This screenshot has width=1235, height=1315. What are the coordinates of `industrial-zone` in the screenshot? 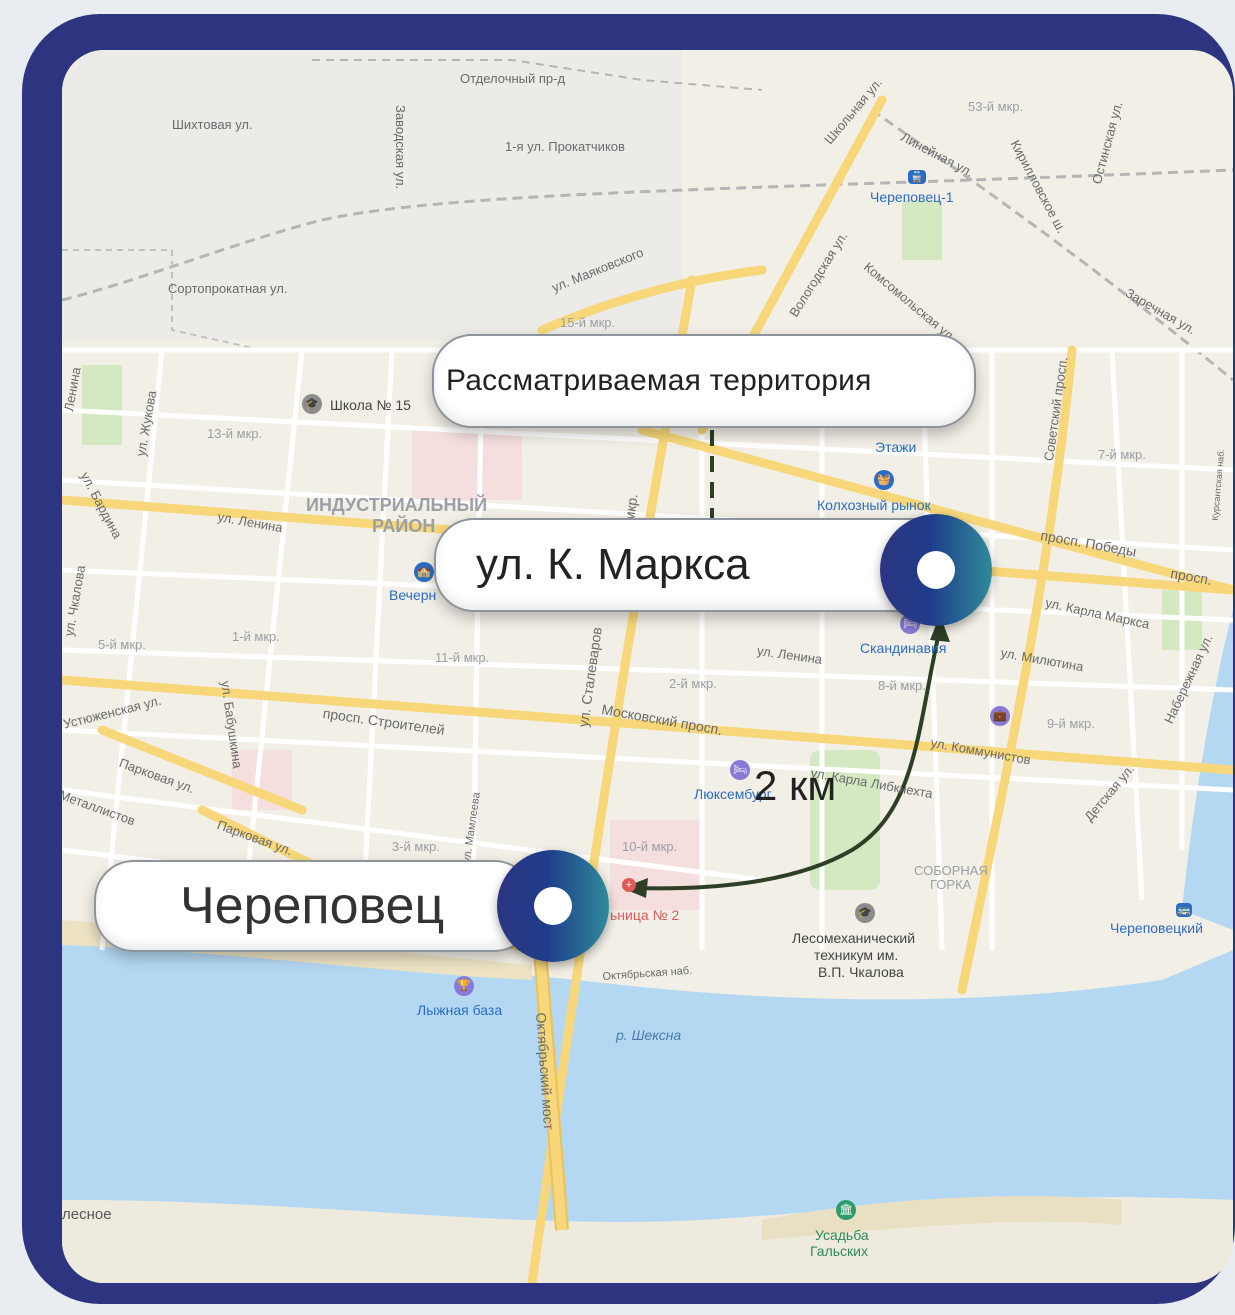 It's located at (372, 195).